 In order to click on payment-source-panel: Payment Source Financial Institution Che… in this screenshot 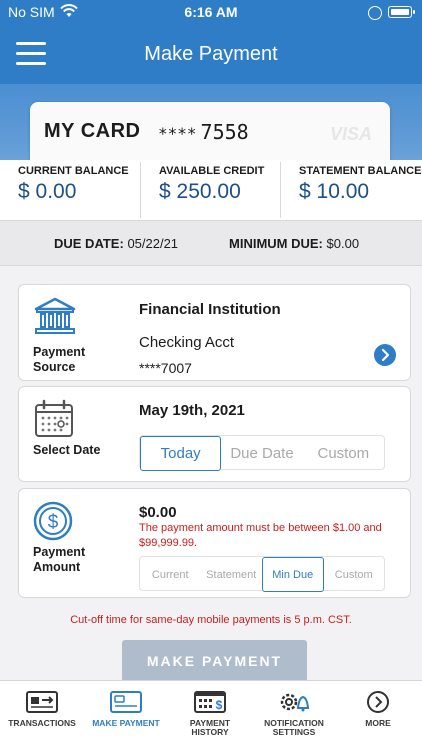, I will do `click(214, 332)`.